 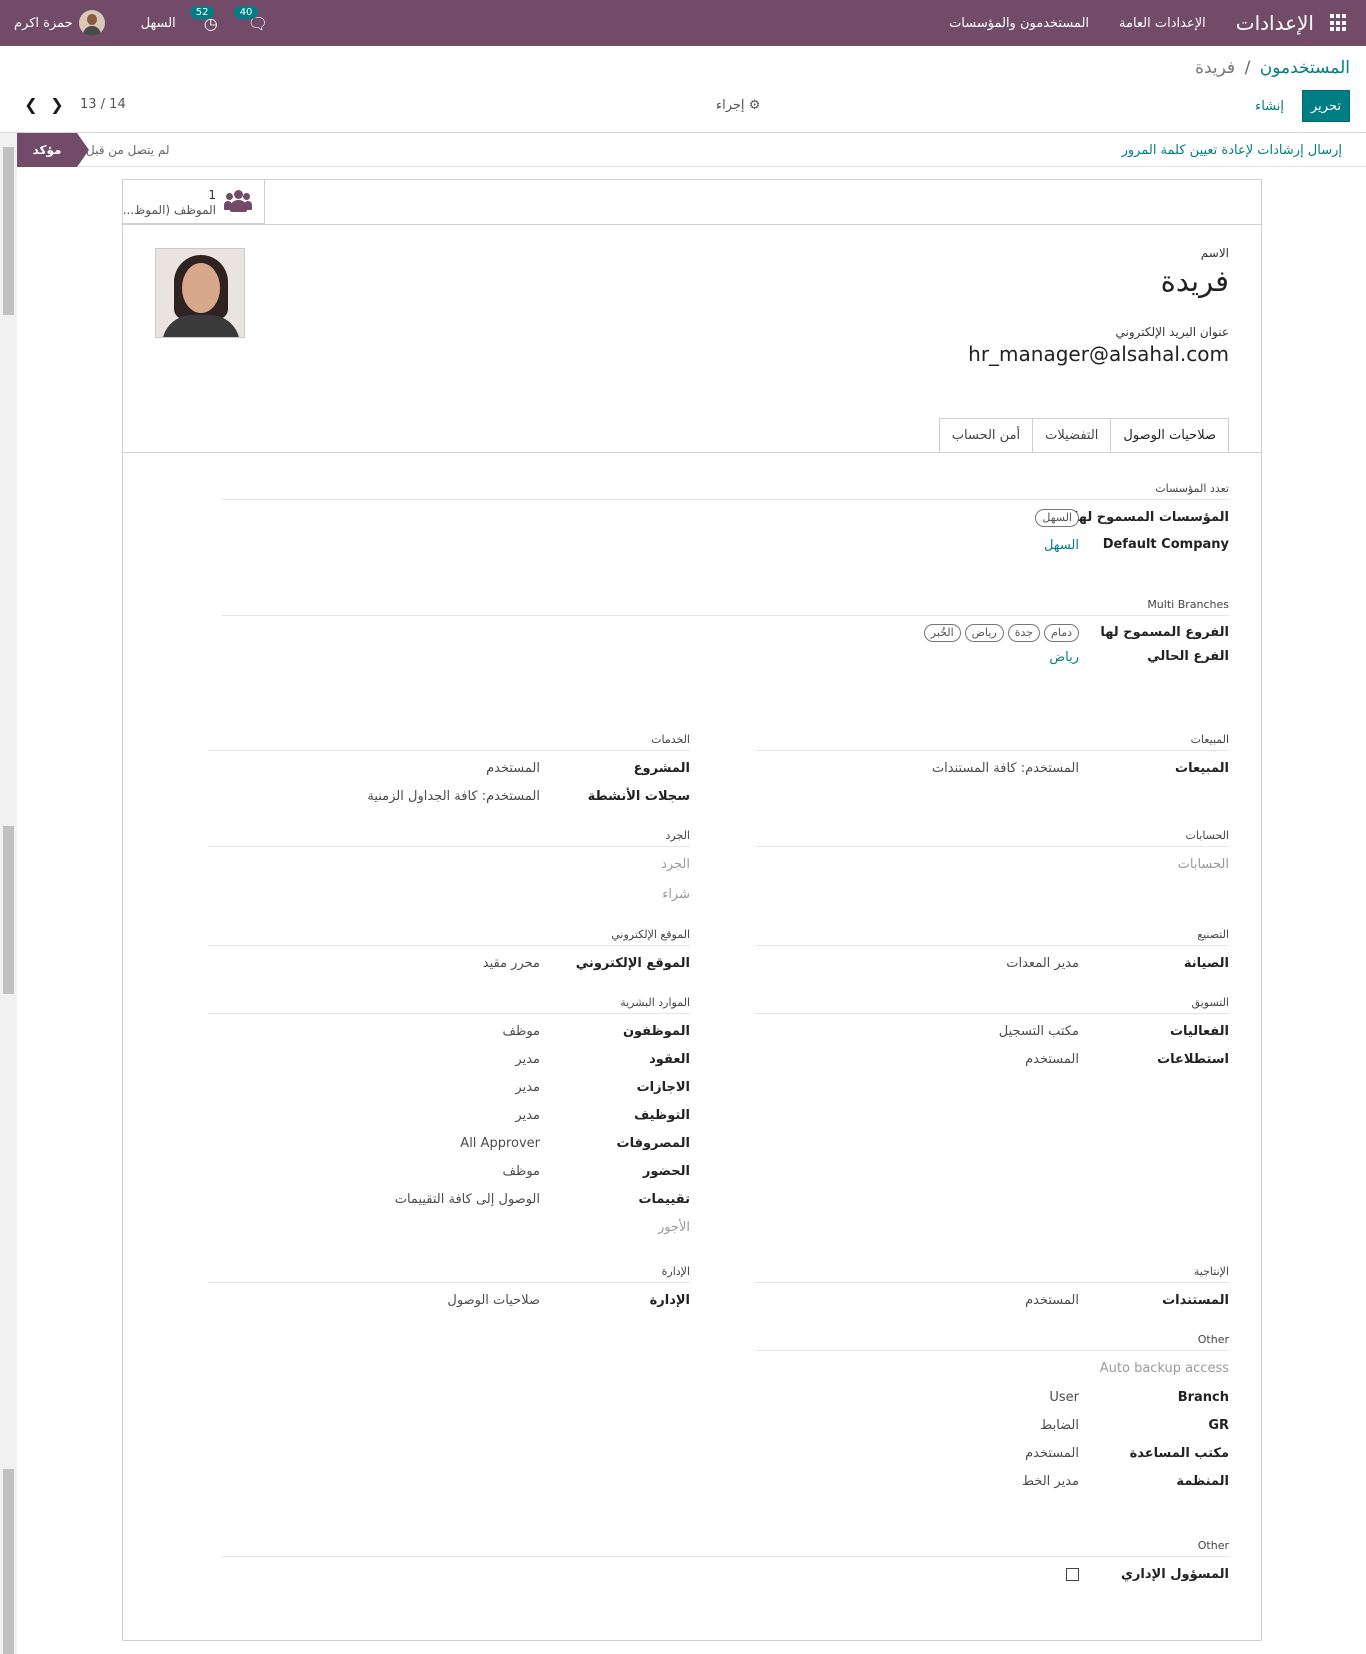 I want to click on accounting-label: الحسابات, so click(x=1203, y=864).